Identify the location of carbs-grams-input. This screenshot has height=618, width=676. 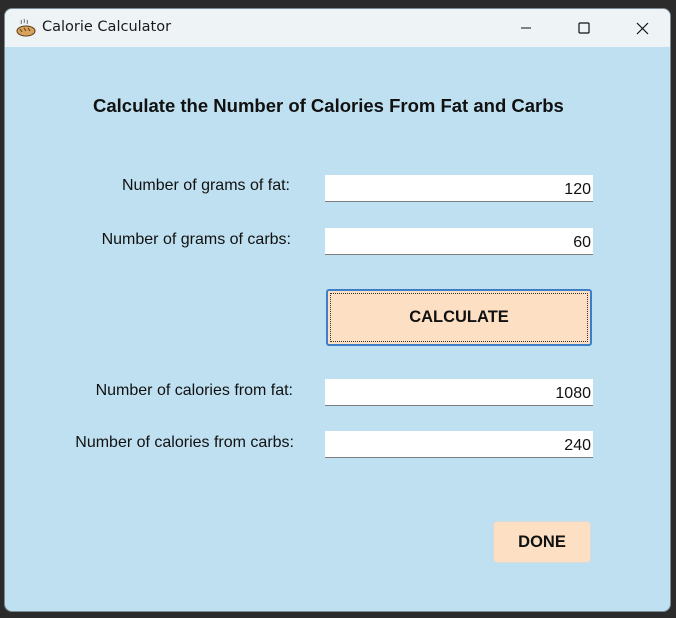
(459, 241).